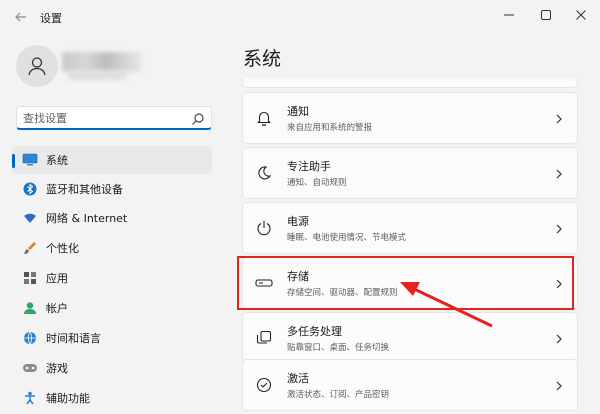  Describe the element at coordinates (97, 75) in the screenshot. I see `blurred-user-email` at that location.